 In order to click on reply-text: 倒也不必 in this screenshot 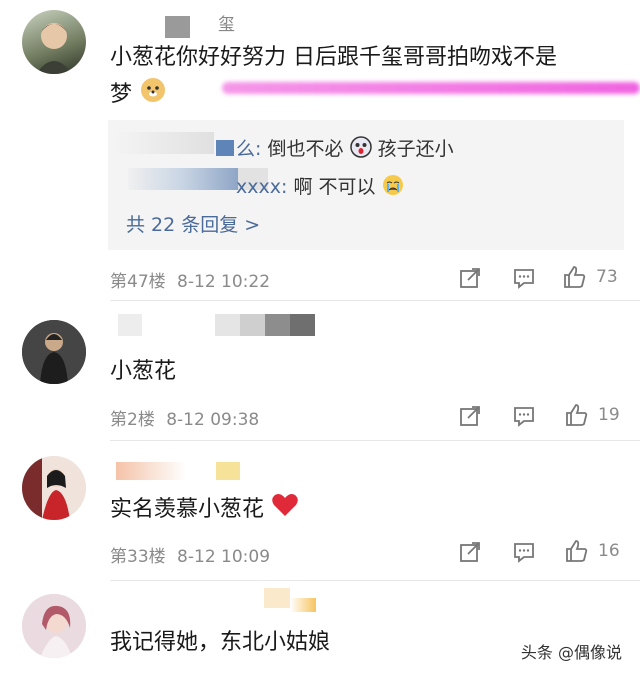, I will do `click(305, 149)`.